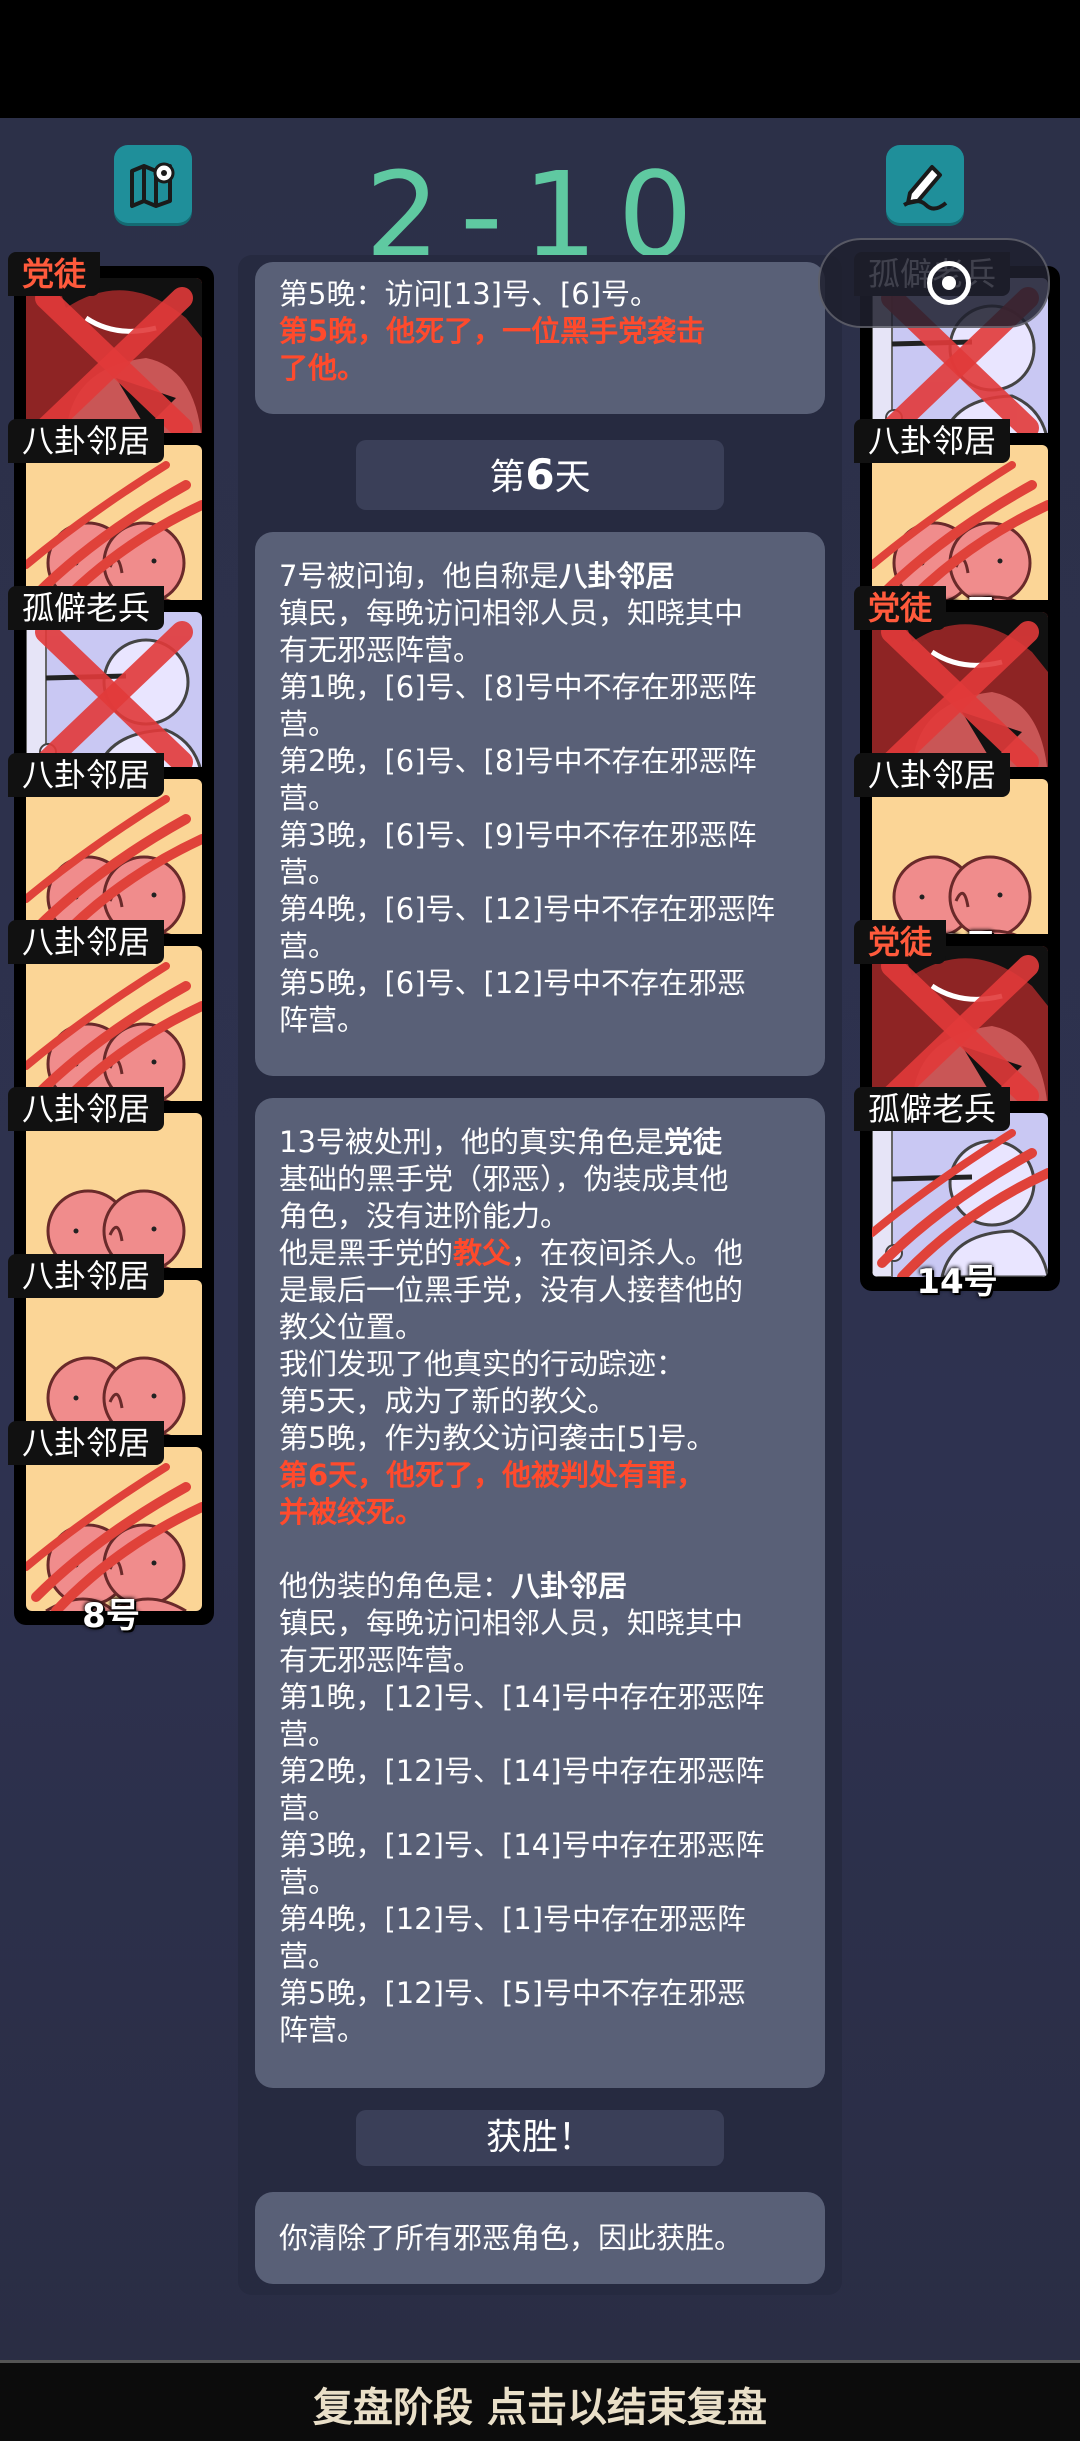 The image size is (1080, 2441). I want to click on log-line: 第3晚，[12]号、[14]号中存在邪恶阵, so click(522, 1845).